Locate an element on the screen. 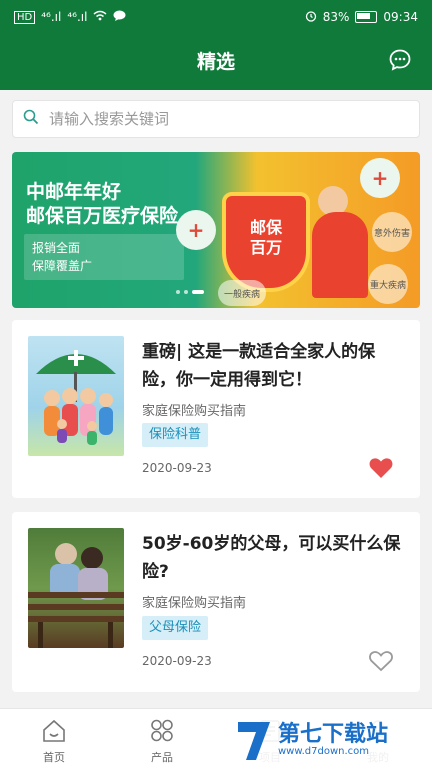 This screenshot has height=769, width=432. article-title: 50岁-60岁的父母，可以买什么保险? is located at coordinates (273, 558).